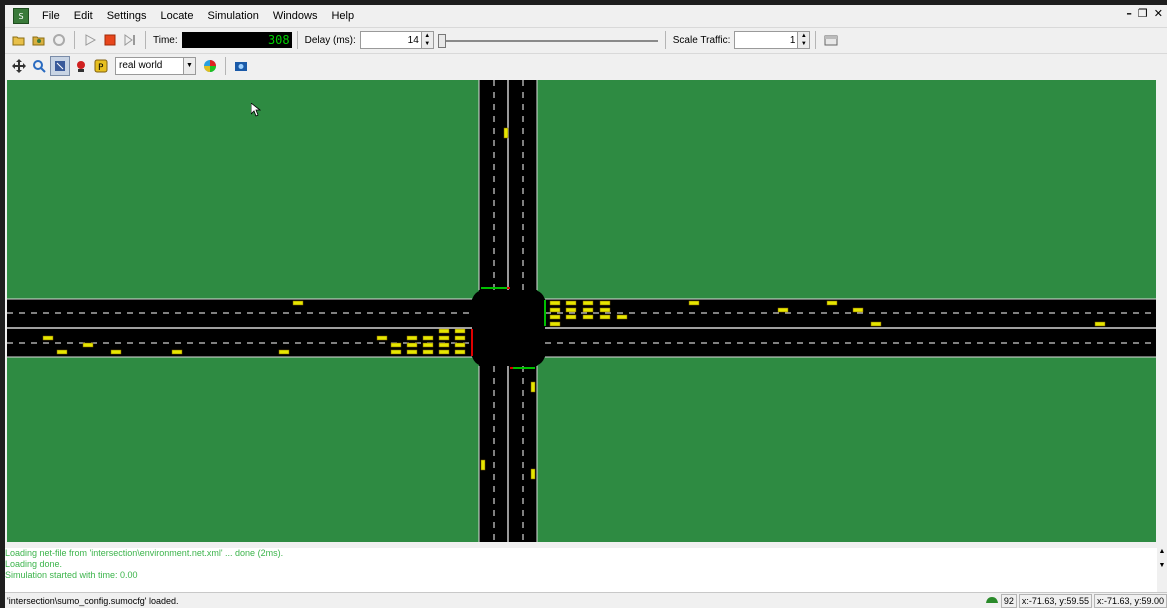 This screenshot has width=1167, height=608. Describe the element at coordinates (236, 40) in the screenshot. I see `time-display: 308` at that location.